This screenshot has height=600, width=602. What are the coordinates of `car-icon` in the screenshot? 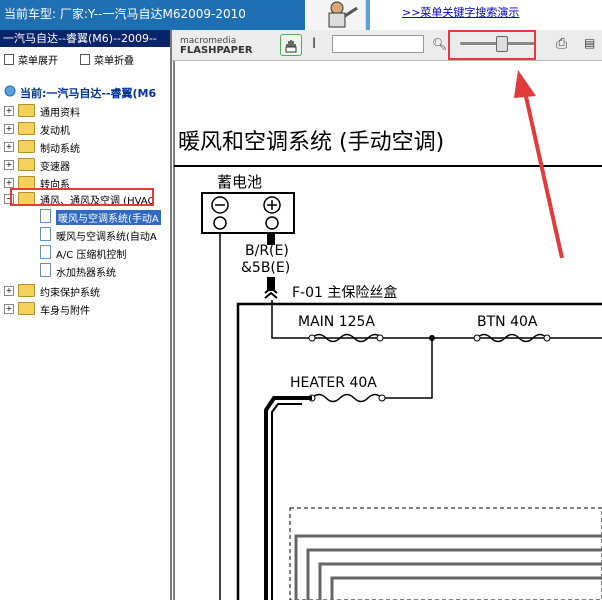 It's located at (10, 91).